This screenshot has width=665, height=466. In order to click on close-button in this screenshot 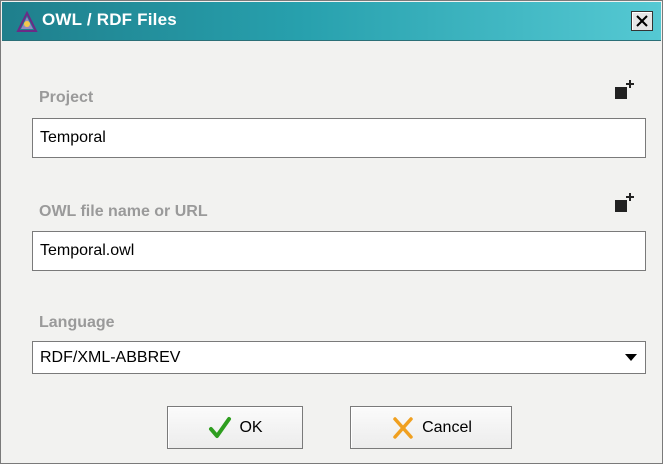, I will do `click(642, 21)`.